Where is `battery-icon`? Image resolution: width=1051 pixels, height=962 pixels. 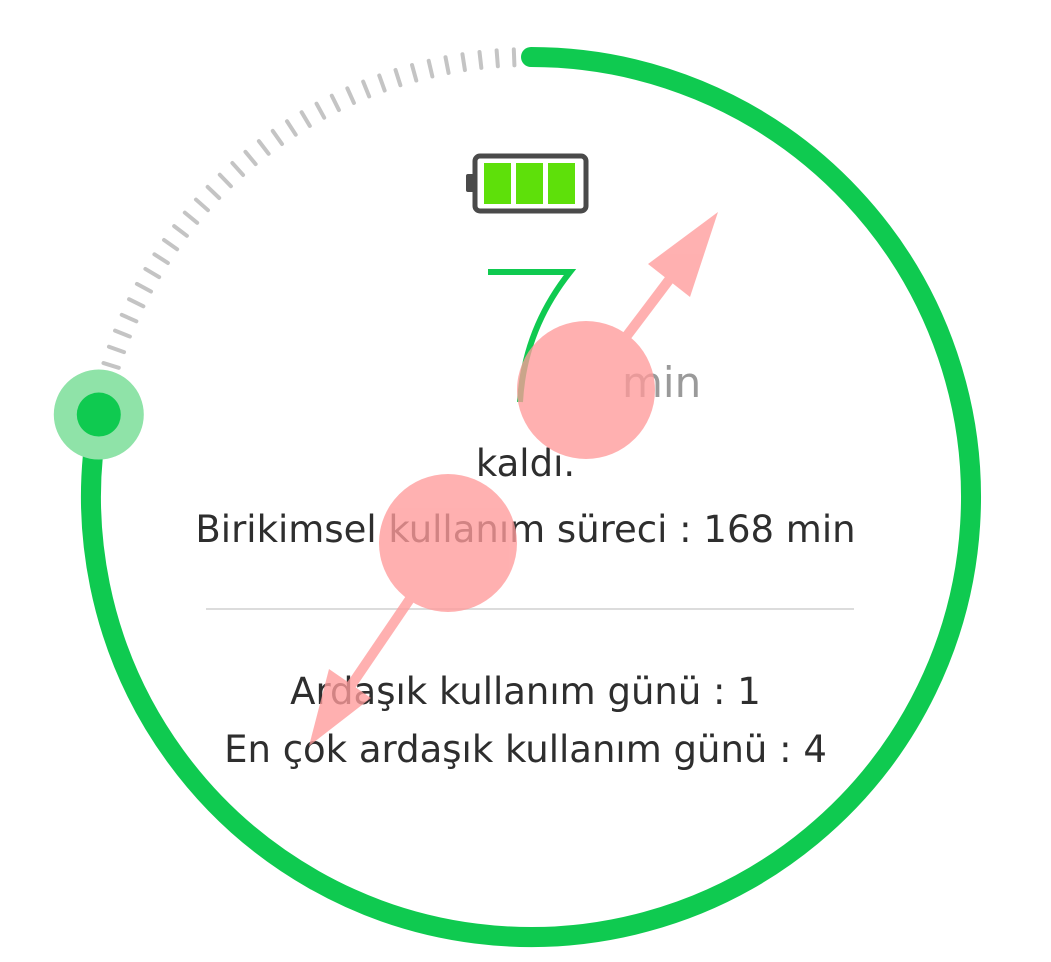 battery-icon is located at coordinates (527, 183).